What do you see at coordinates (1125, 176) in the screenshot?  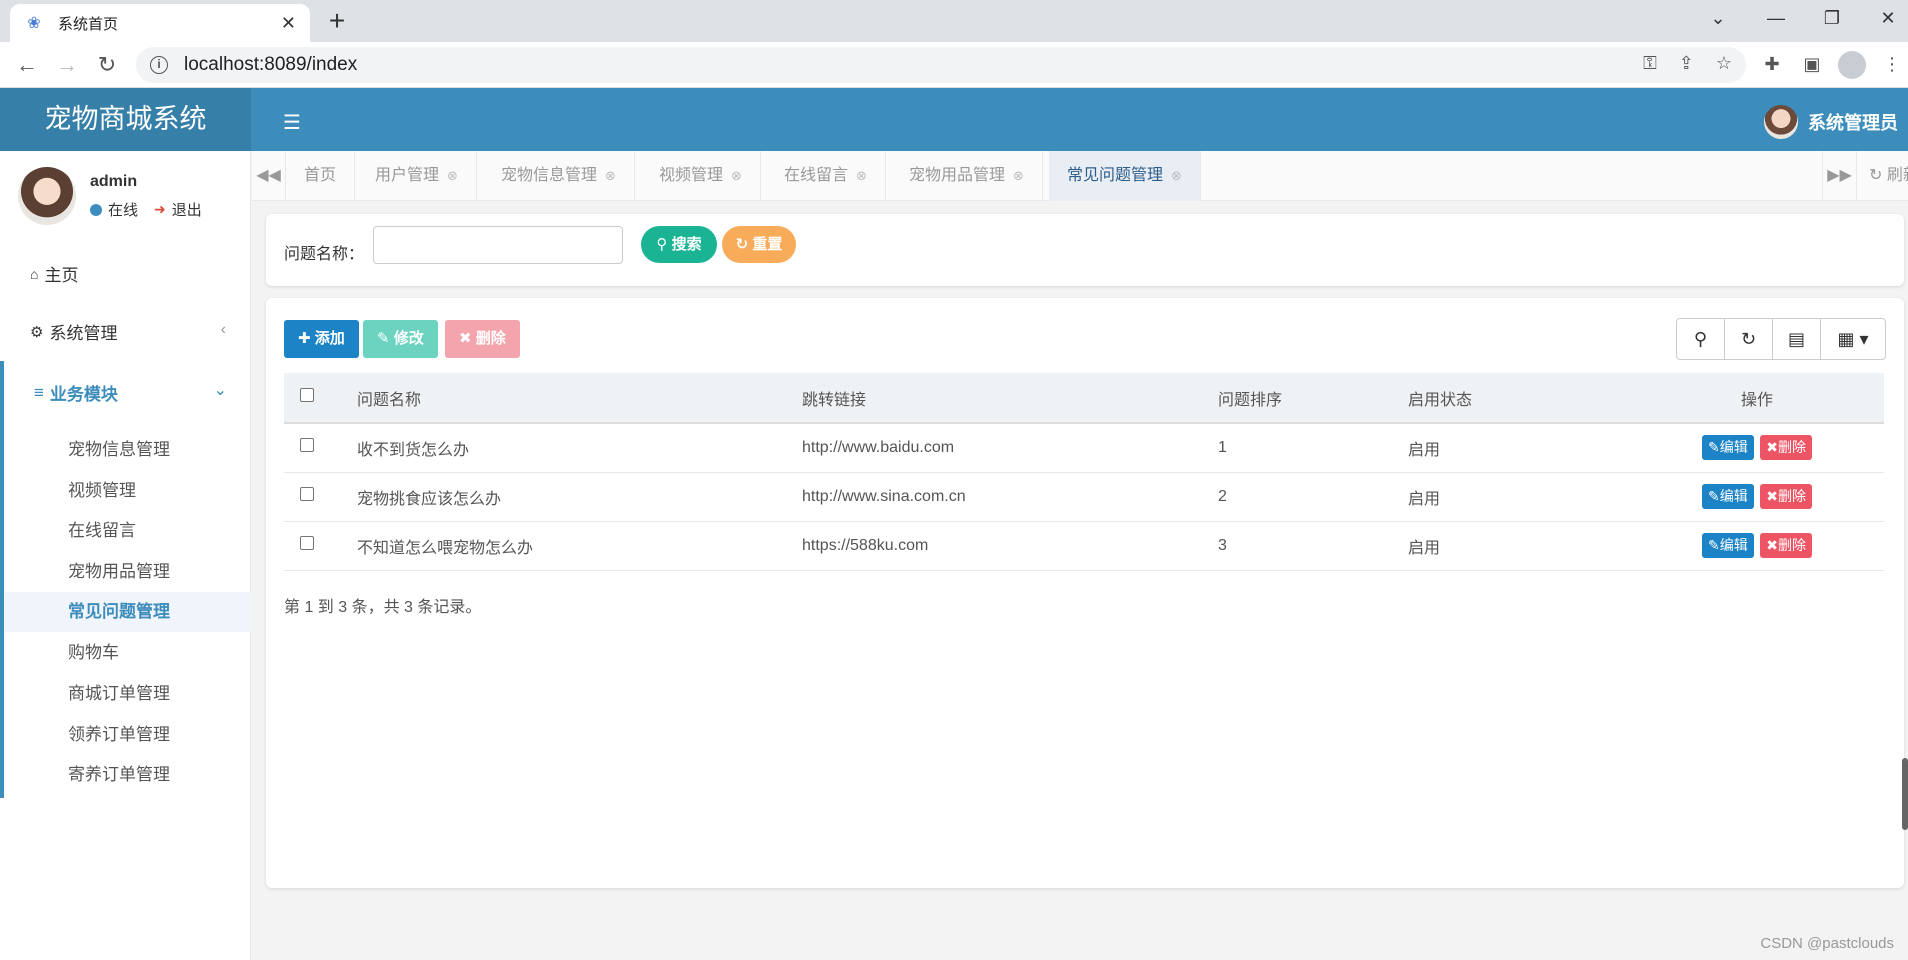 I see `tab-faq: 常见问题管理 ⊗` at bounding box center [1125, 176].